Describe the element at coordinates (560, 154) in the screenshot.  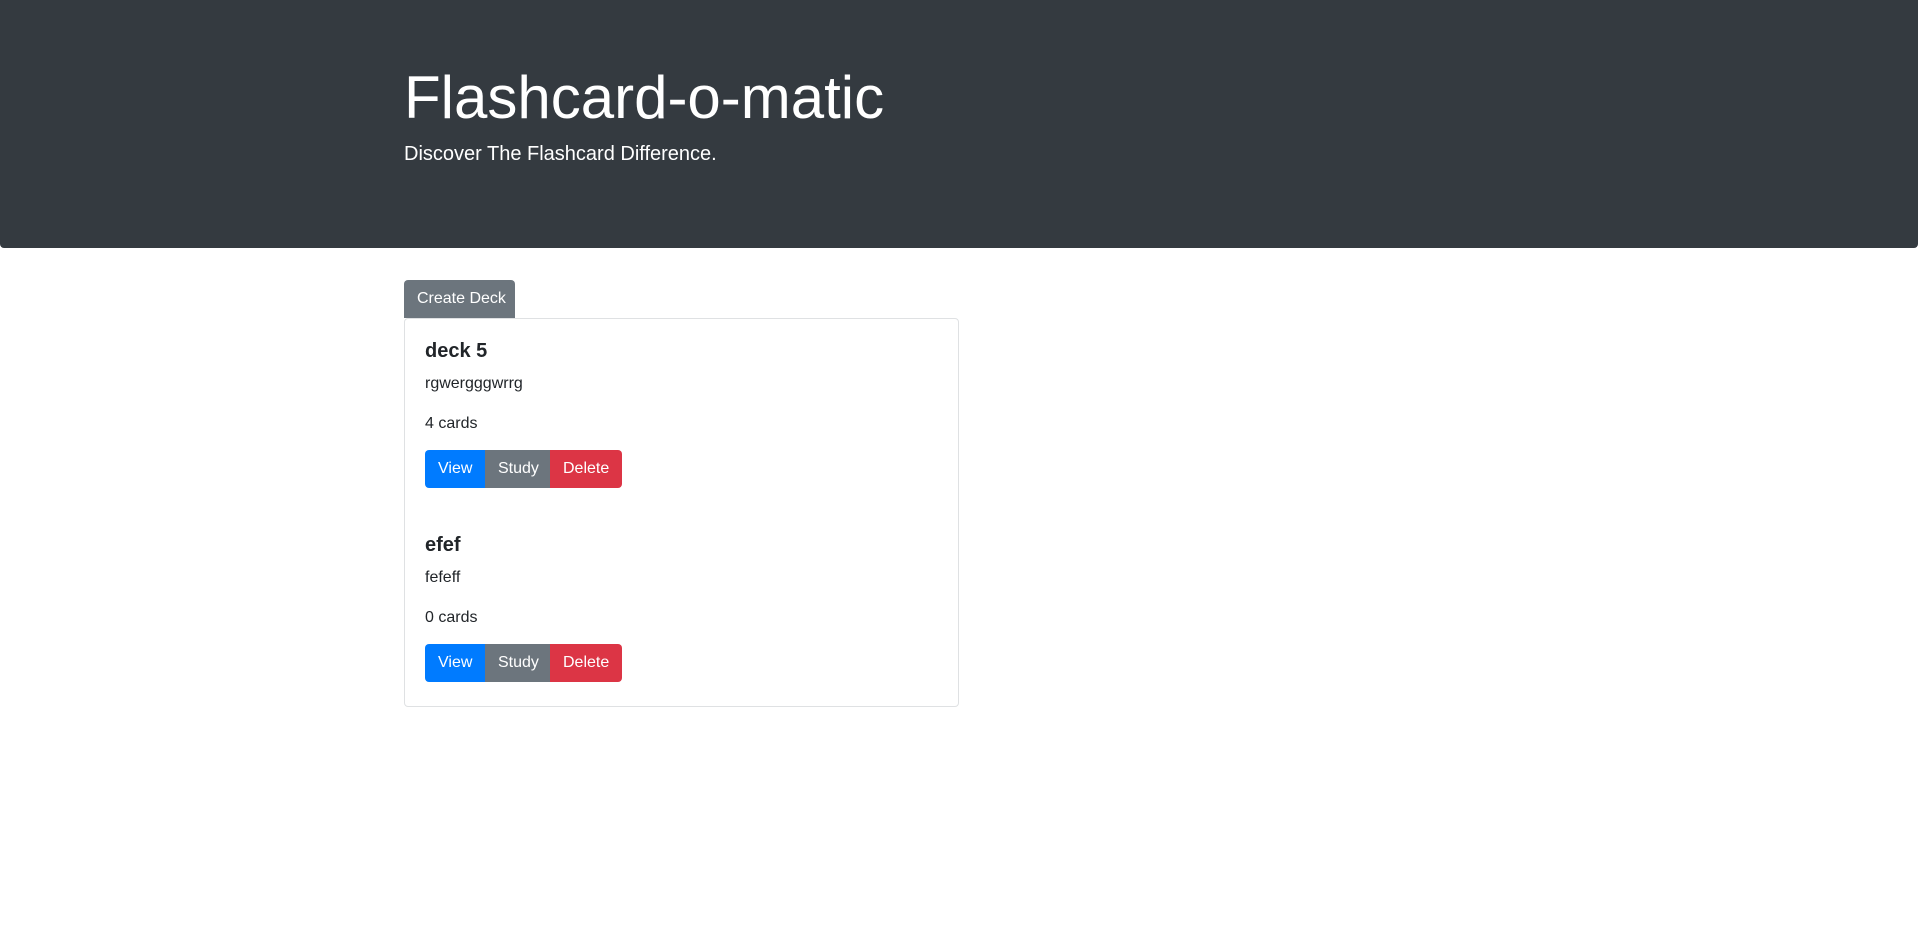
I see `page-subtitle: Discover The Flashcard Difference.` at that location.